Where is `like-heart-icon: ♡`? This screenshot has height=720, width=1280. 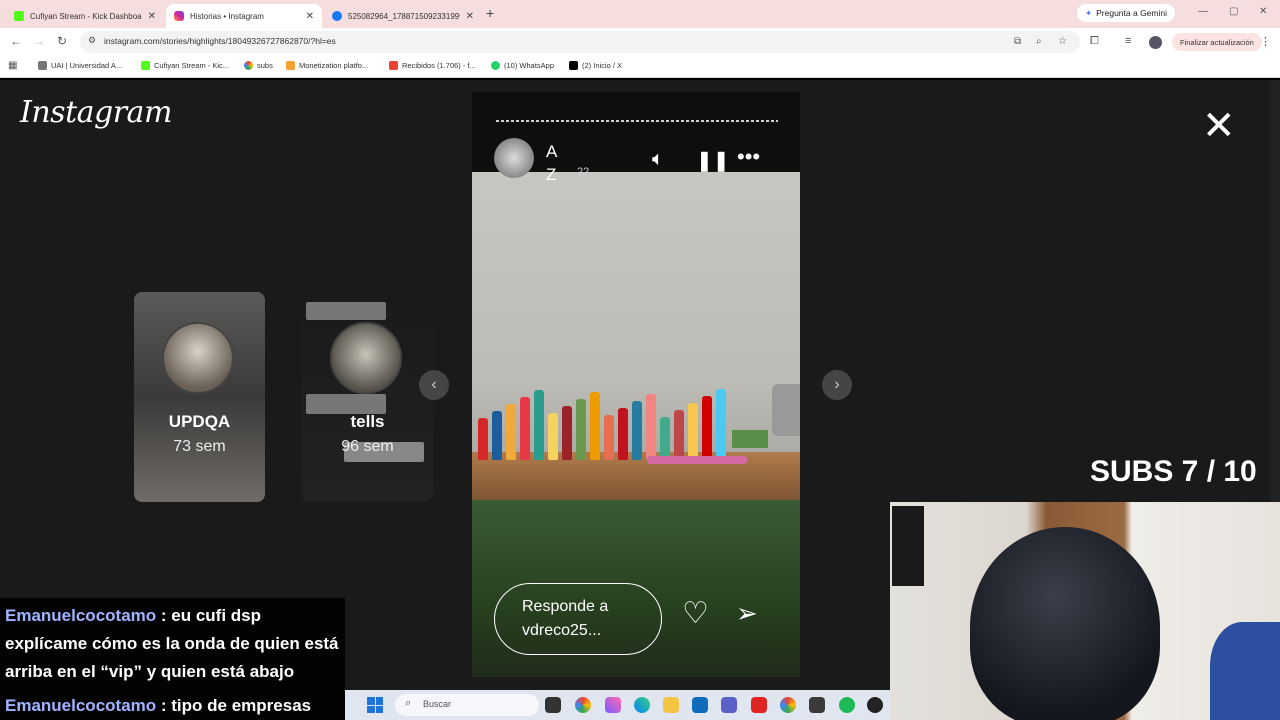 like-heart-icon: ♡ is located at coordinates (695, 613).